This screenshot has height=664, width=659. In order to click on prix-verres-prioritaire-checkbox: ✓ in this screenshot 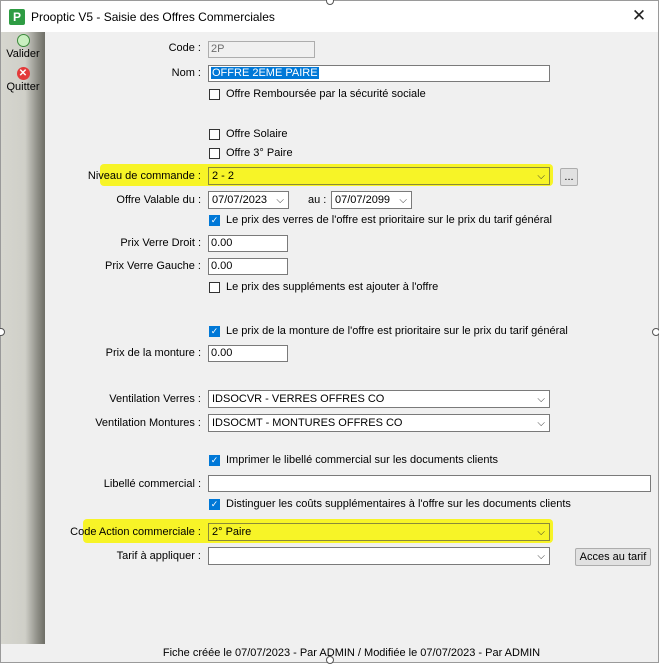, I will do `click(214, 220)`.